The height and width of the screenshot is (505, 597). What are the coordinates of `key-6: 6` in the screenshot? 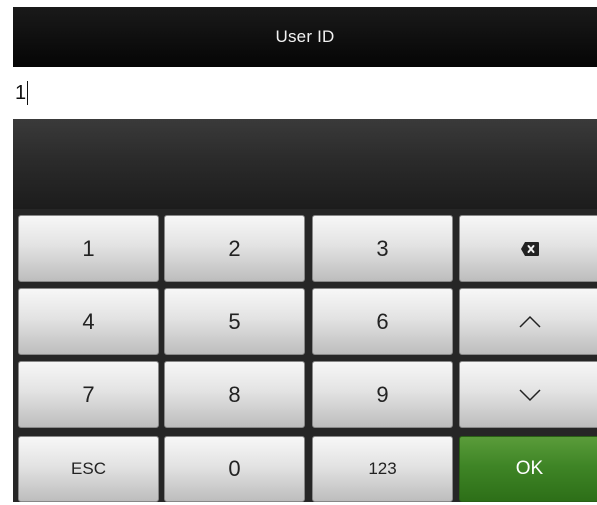 It's located at (382, 321).